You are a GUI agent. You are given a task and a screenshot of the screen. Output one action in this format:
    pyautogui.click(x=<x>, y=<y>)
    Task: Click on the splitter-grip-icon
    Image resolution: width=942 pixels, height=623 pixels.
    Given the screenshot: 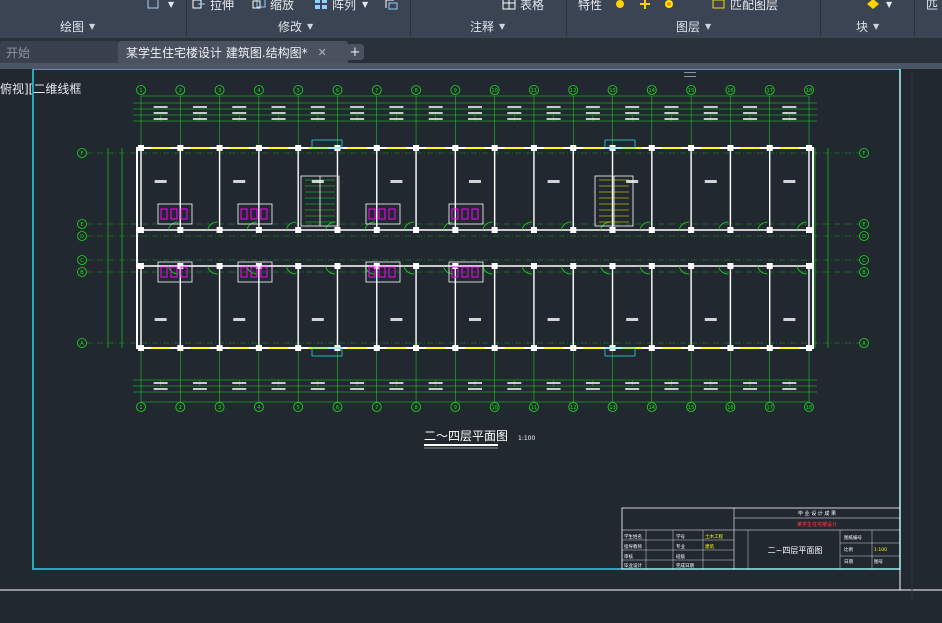 What is the action you would take?
    pyautogui.click(x=690, y=74)
    